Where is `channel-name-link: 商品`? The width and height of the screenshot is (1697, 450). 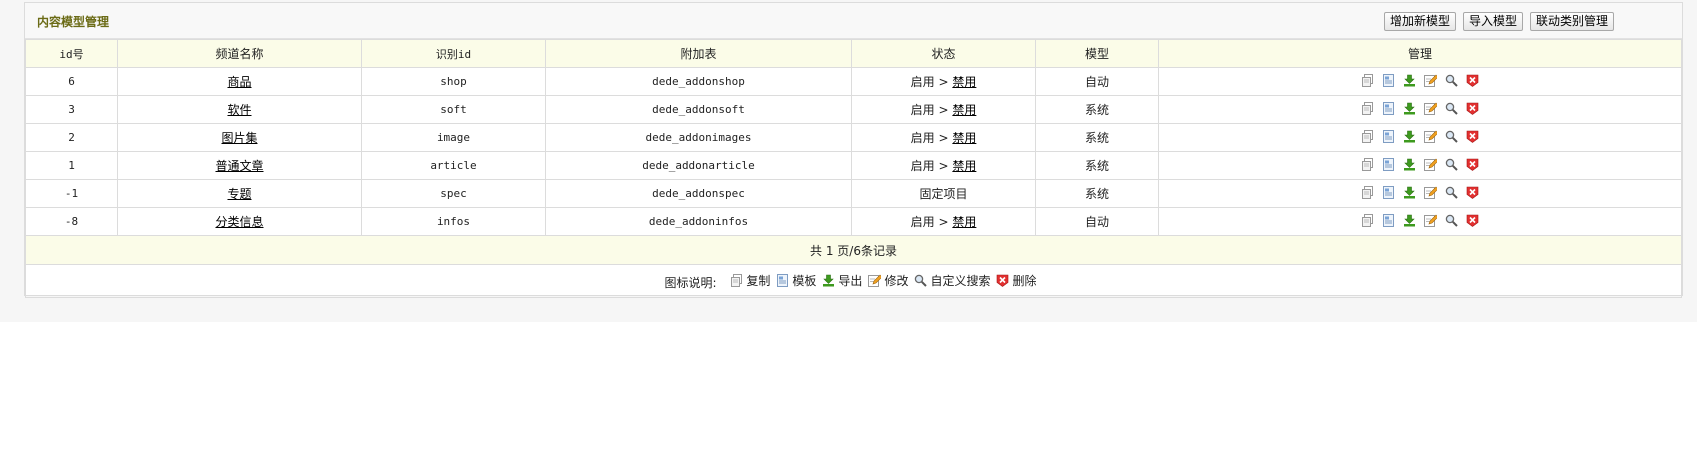 channel-name-link: 商品 is located at coordinates (239, 82).